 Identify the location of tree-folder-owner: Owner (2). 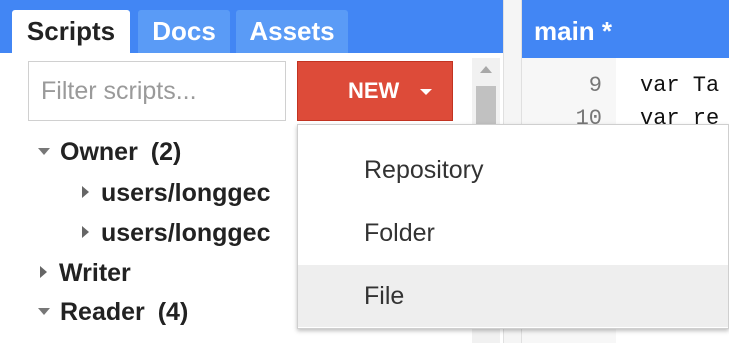
(109, 152).